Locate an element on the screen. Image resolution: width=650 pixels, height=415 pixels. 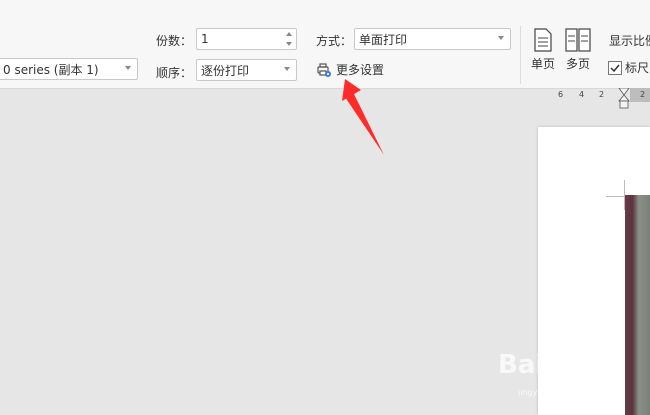
multi-page-label: 多页 is located at coordinates (577, 64).